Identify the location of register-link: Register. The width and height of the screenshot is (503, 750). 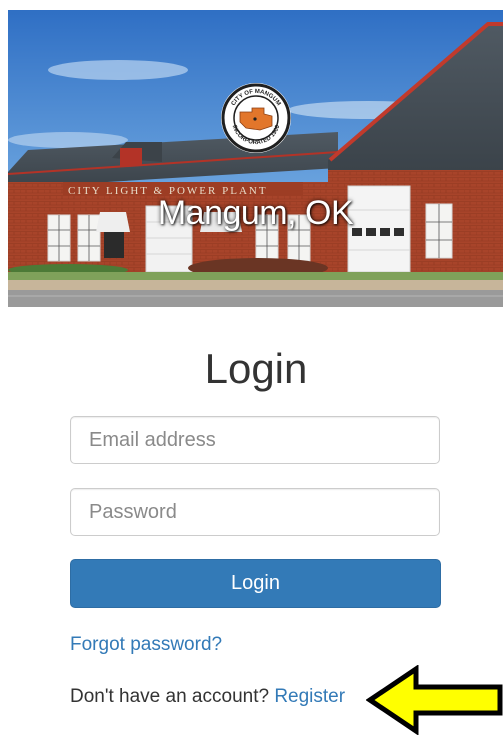
(309, 696).